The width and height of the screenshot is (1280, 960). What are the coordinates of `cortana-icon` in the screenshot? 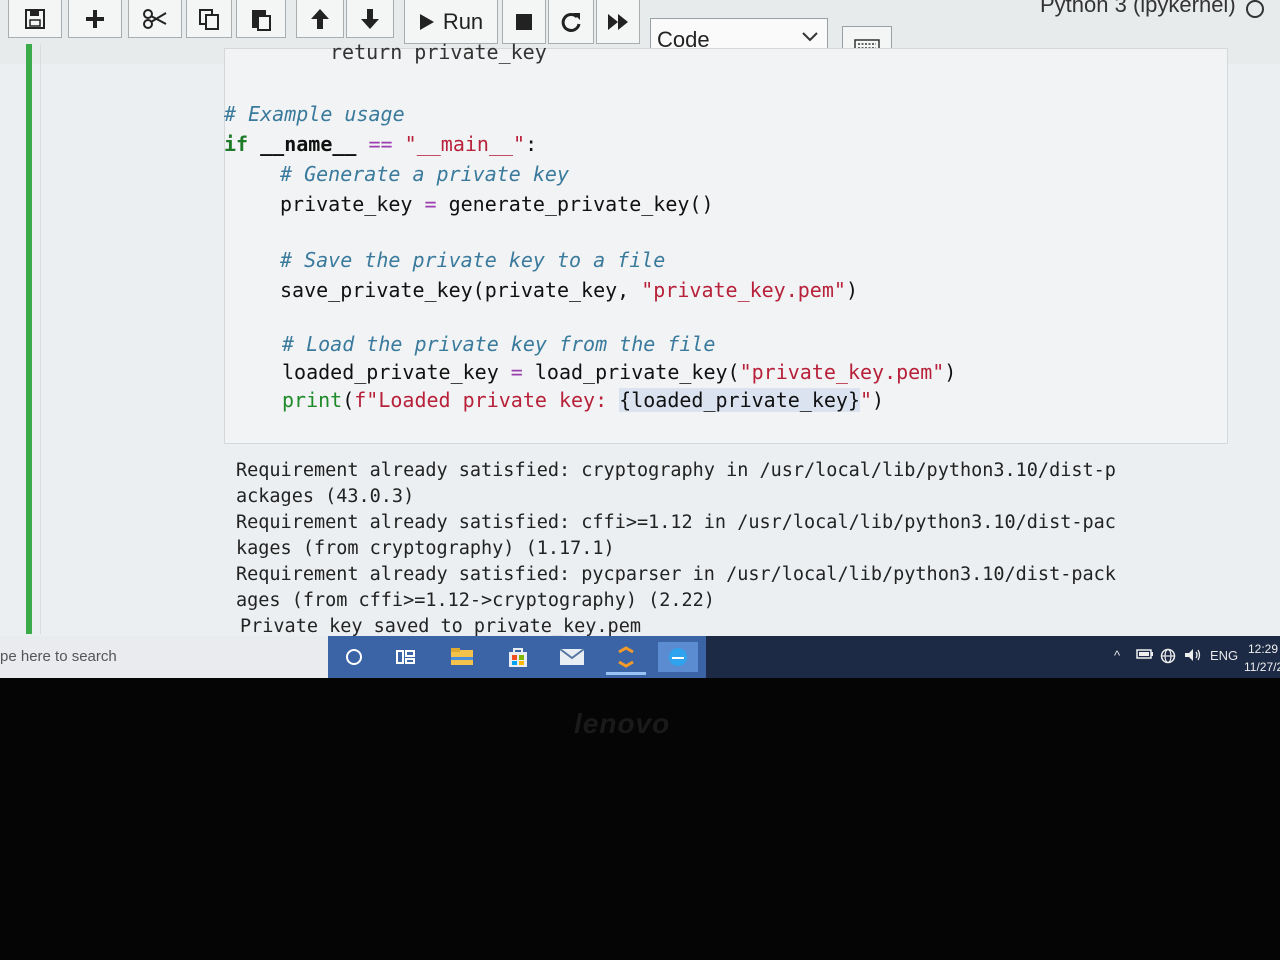 It's located at (354, 657).